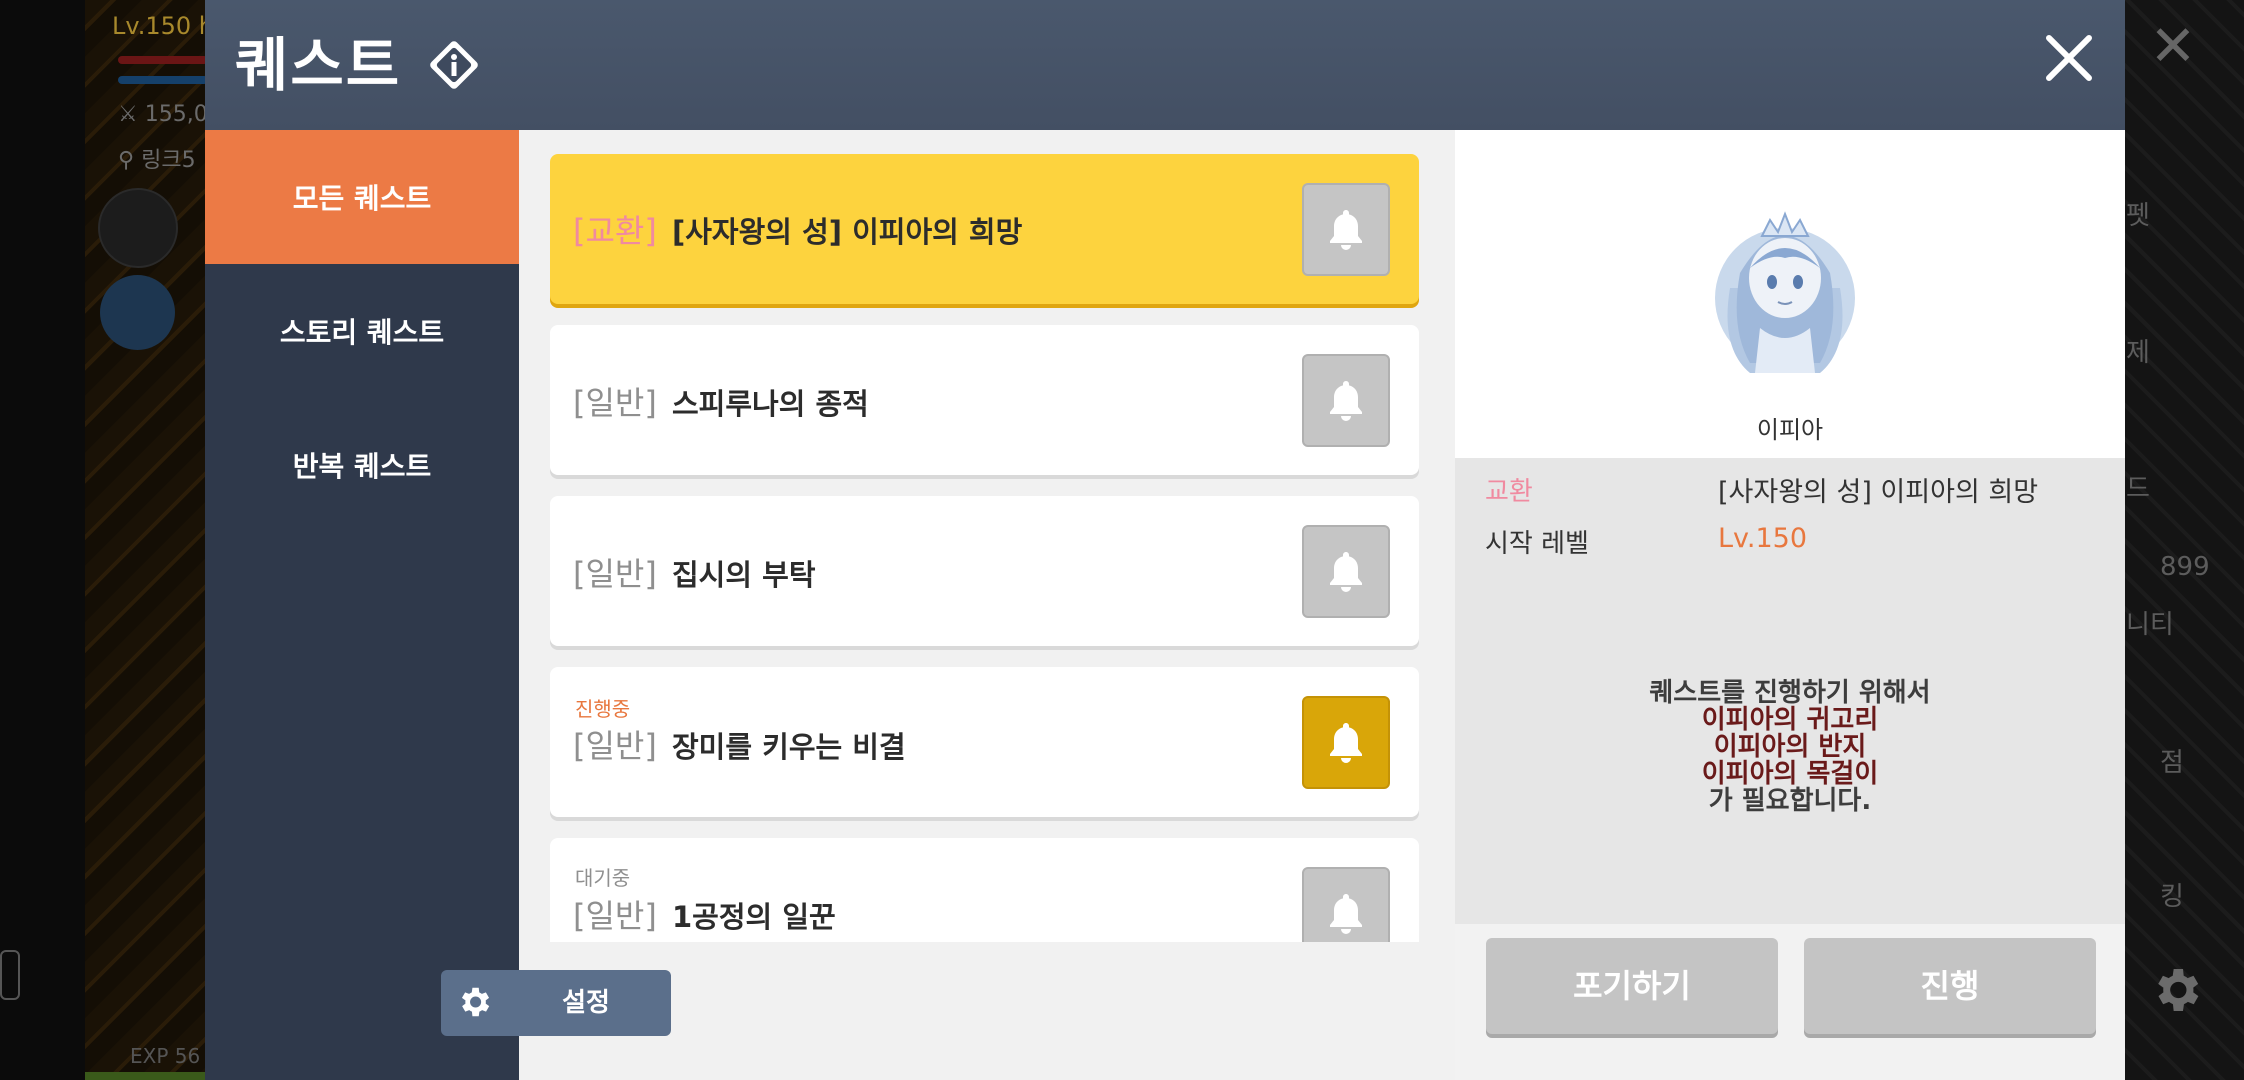  What do you see at coordinates (2138, 353) in the screenshot?
I see `background-menu-label: 제` at bounding box center [2138, 353].